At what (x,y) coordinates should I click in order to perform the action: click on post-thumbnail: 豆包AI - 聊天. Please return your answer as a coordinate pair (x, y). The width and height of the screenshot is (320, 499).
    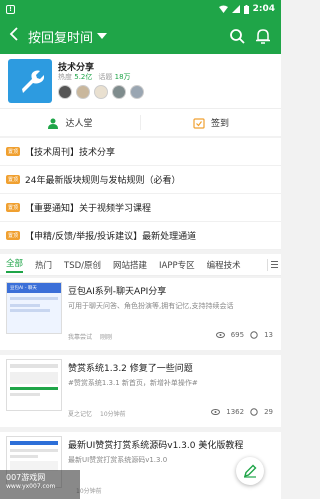
    Looking at the image, I should click on (34, 308).